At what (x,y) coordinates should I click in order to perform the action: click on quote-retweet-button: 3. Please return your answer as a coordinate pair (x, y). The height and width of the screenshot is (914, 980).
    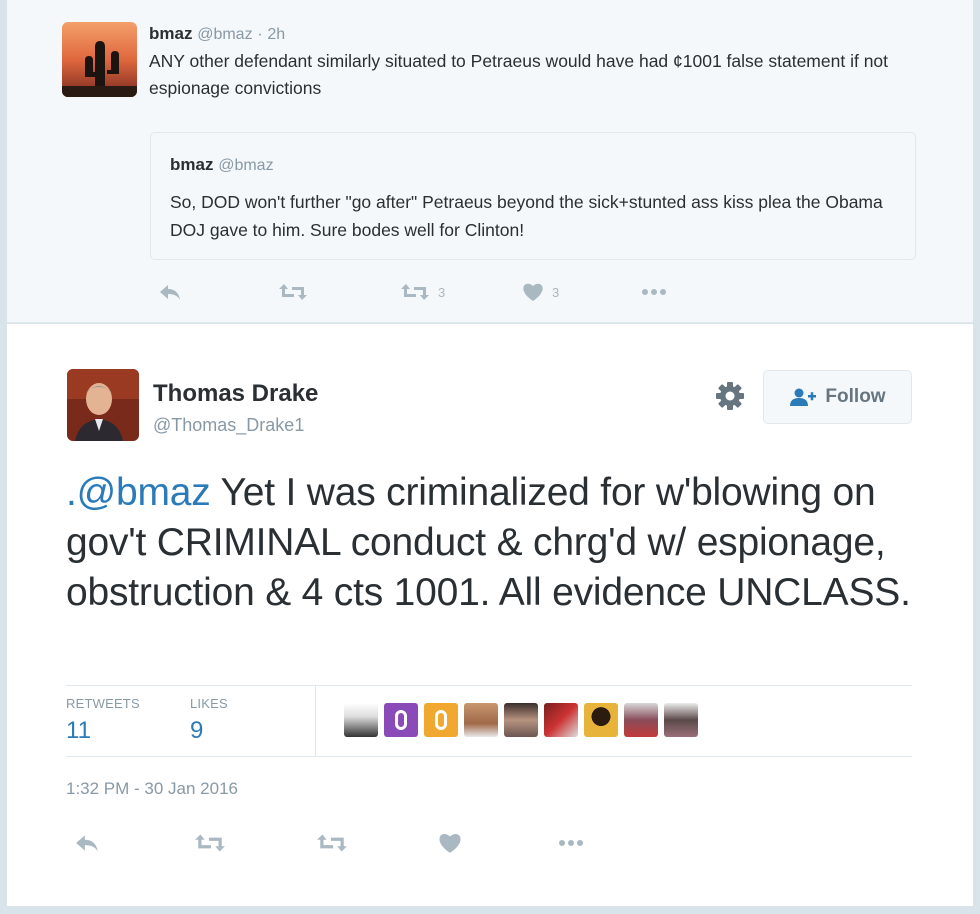
    Looking at the image, I should click on (422, 292).